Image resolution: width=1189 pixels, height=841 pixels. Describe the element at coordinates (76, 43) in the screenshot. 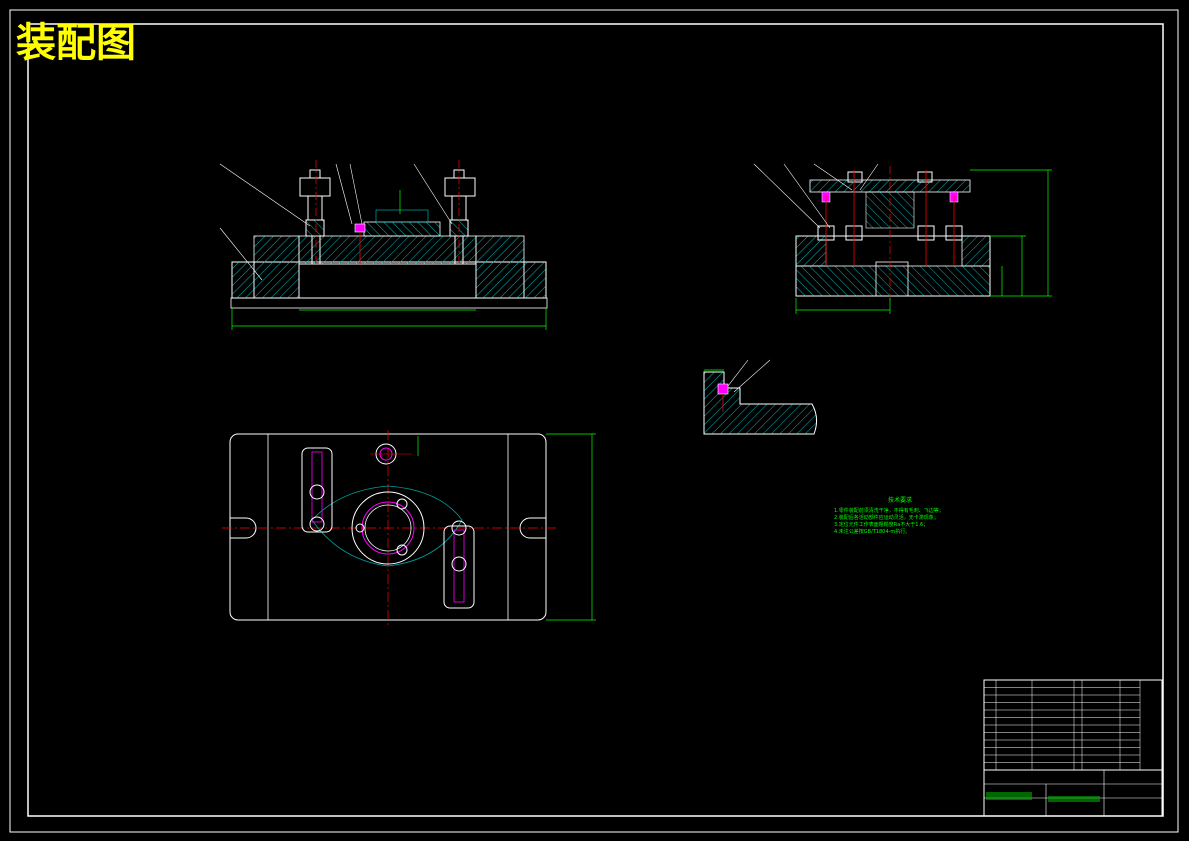

I see `sheet-title: 装配图` at that location.